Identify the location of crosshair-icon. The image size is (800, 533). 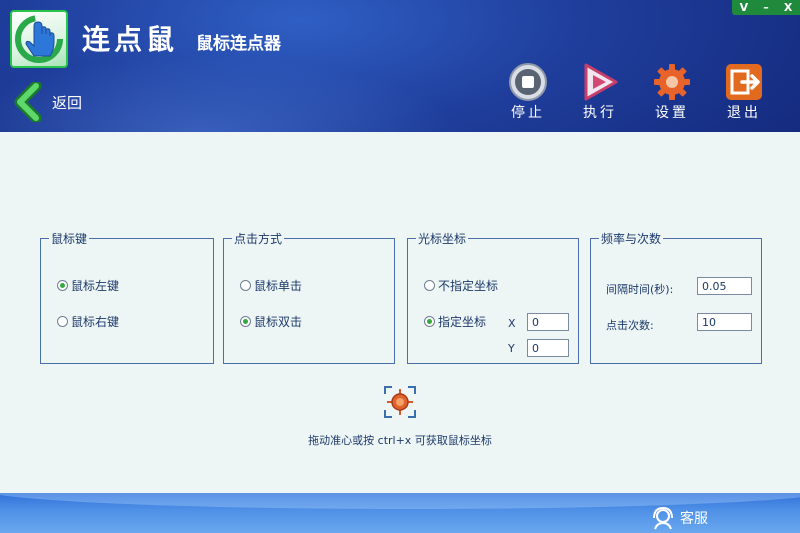
(400, 402).